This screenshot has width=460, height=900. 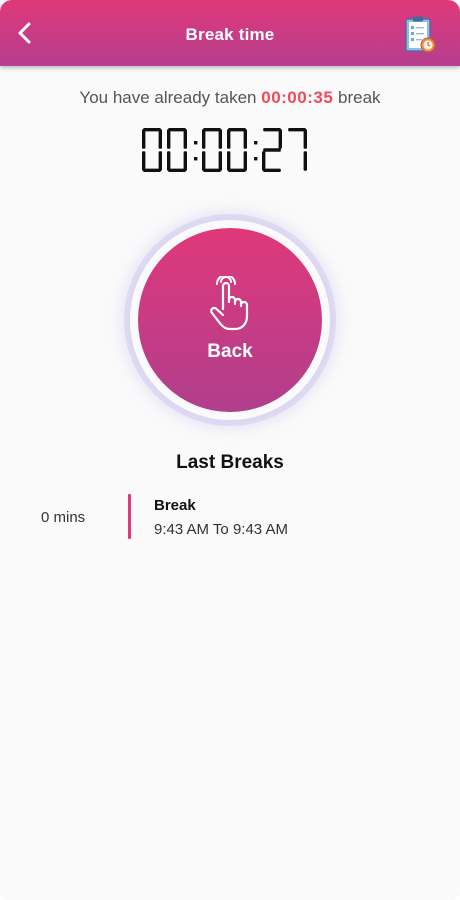 I want to click on break-type: Break, so click(x=175, y=505).